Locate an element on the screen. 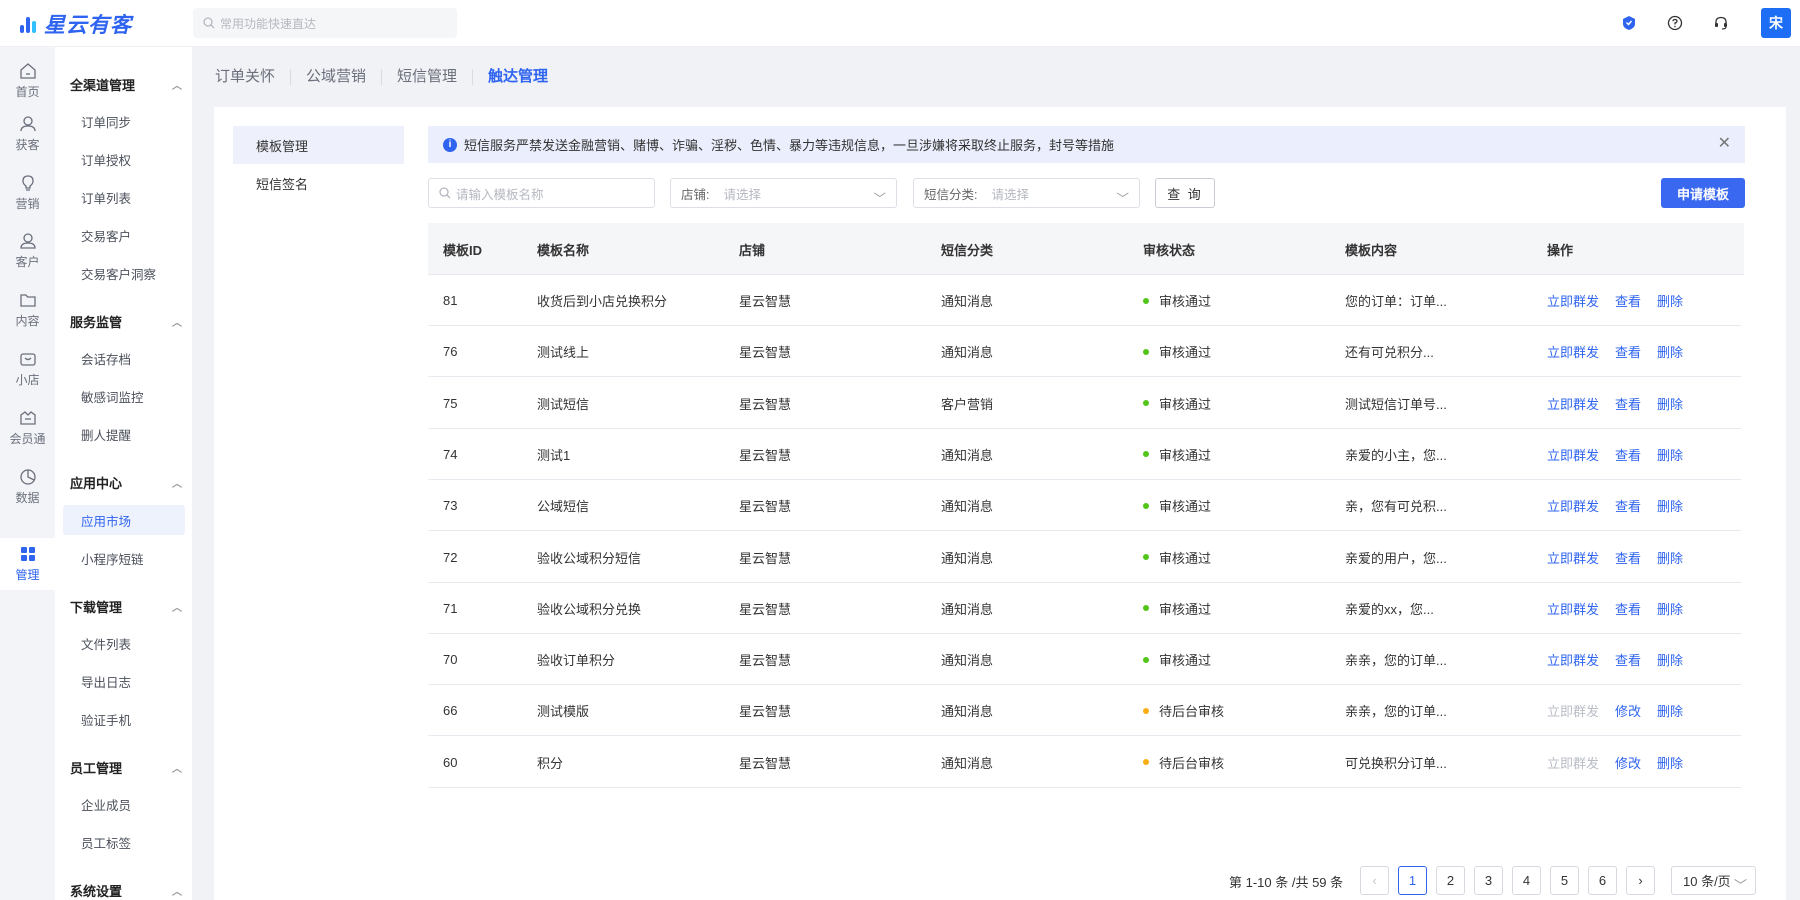 The width and height of the screenshot is (1800, 900). chevron-up-icon: ︿ is located at coordinates (177, 86).